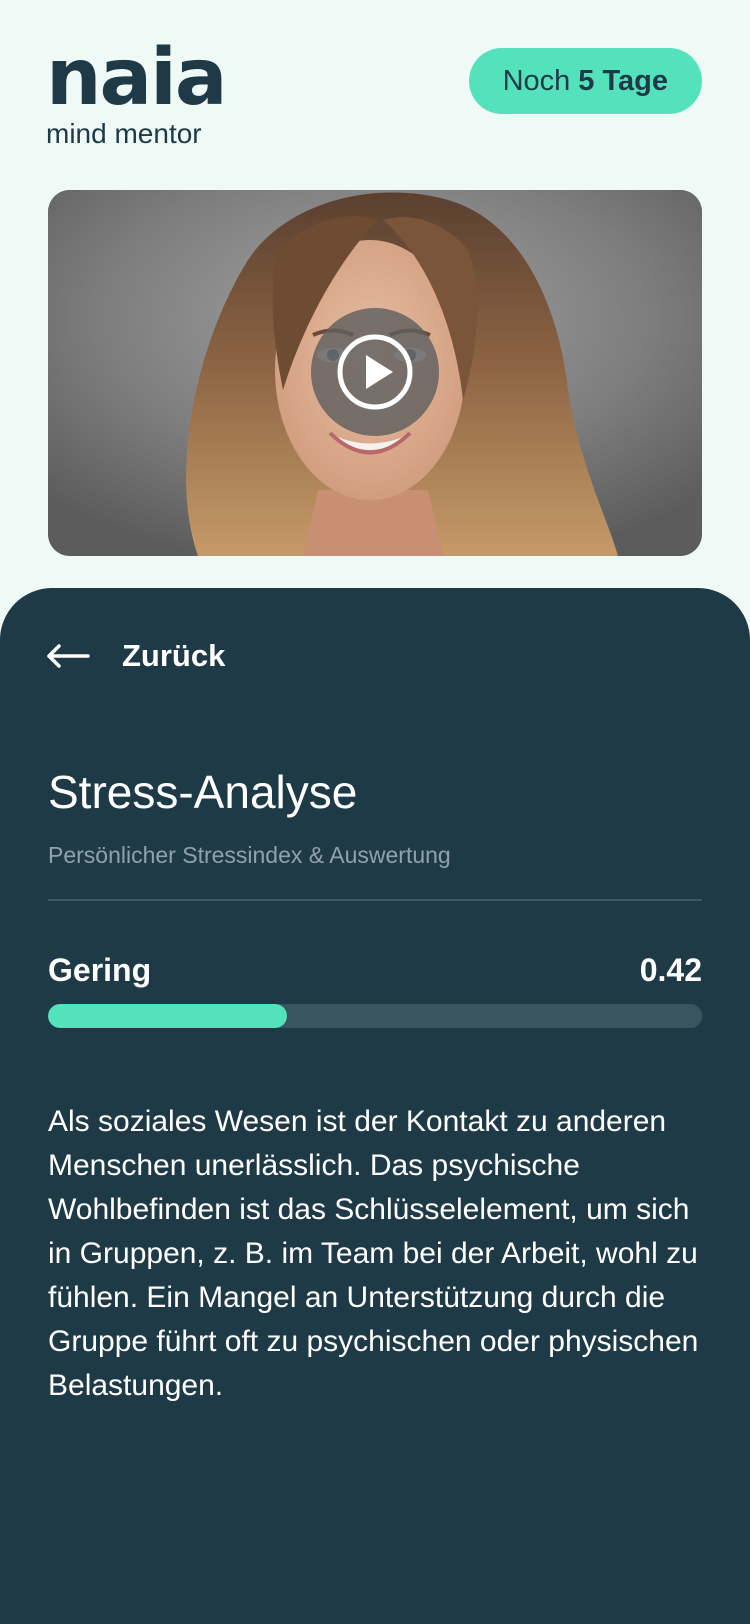 This screenshot has width=750, height=1624. Describe the element at coordinates (203, 792) in the screenshot. I see `page-title: Stress-Analyse` at that location.